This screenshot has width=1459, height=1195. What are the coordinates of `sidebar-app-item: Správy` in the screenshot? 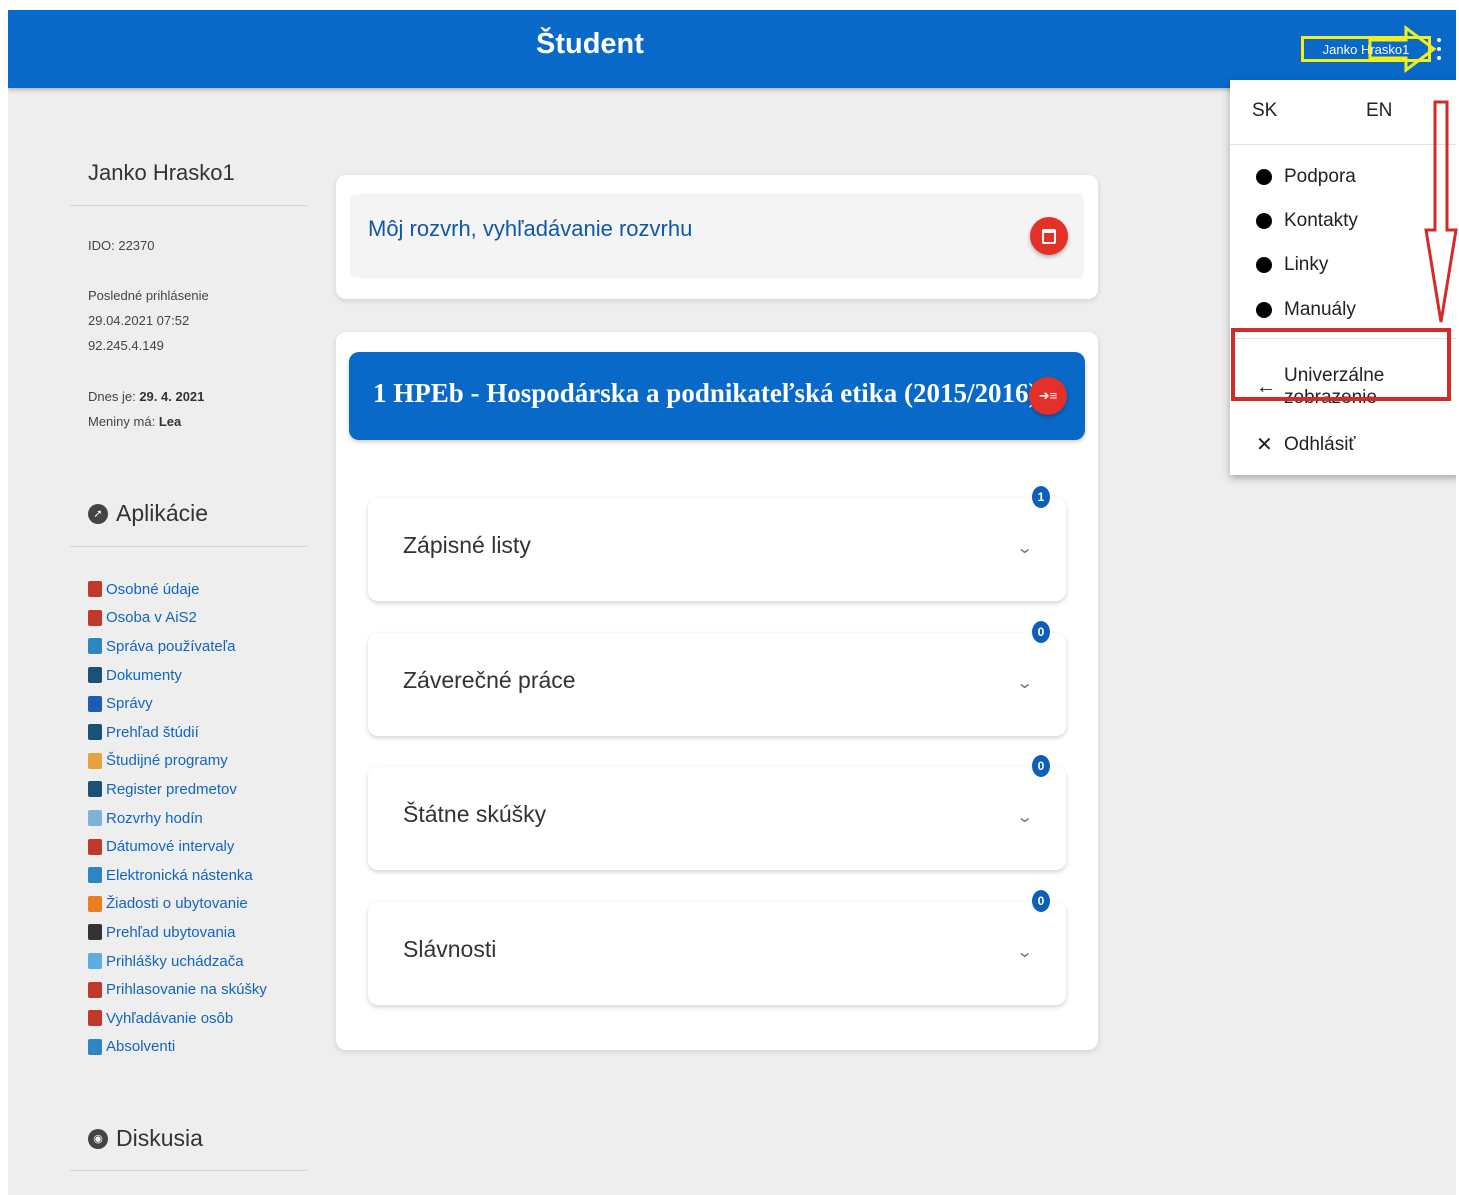 It's located at (177, 703).